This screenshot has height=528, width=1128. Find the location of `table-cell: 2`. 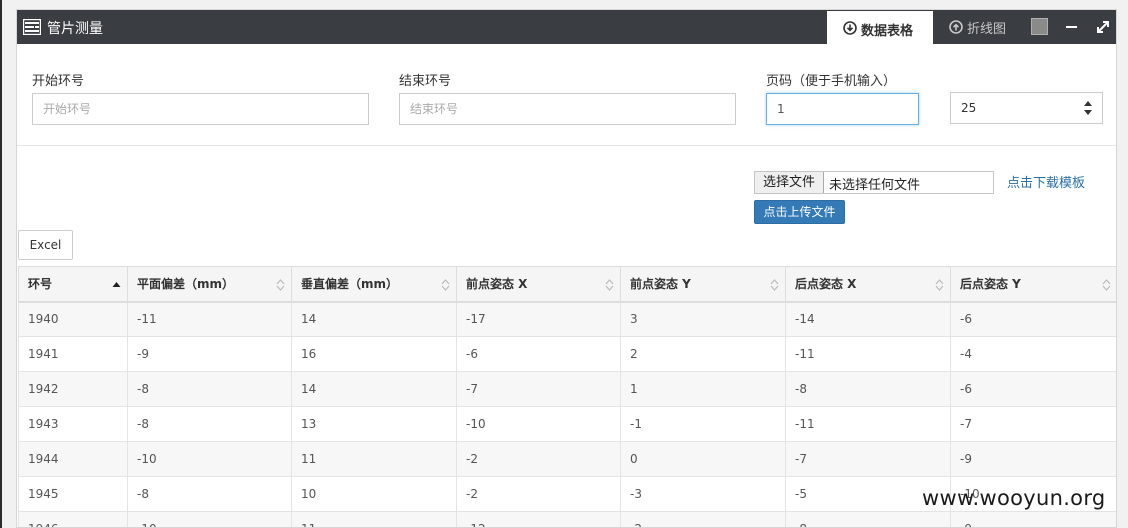

table-cell: 2 is located at coordinates (703, 354).